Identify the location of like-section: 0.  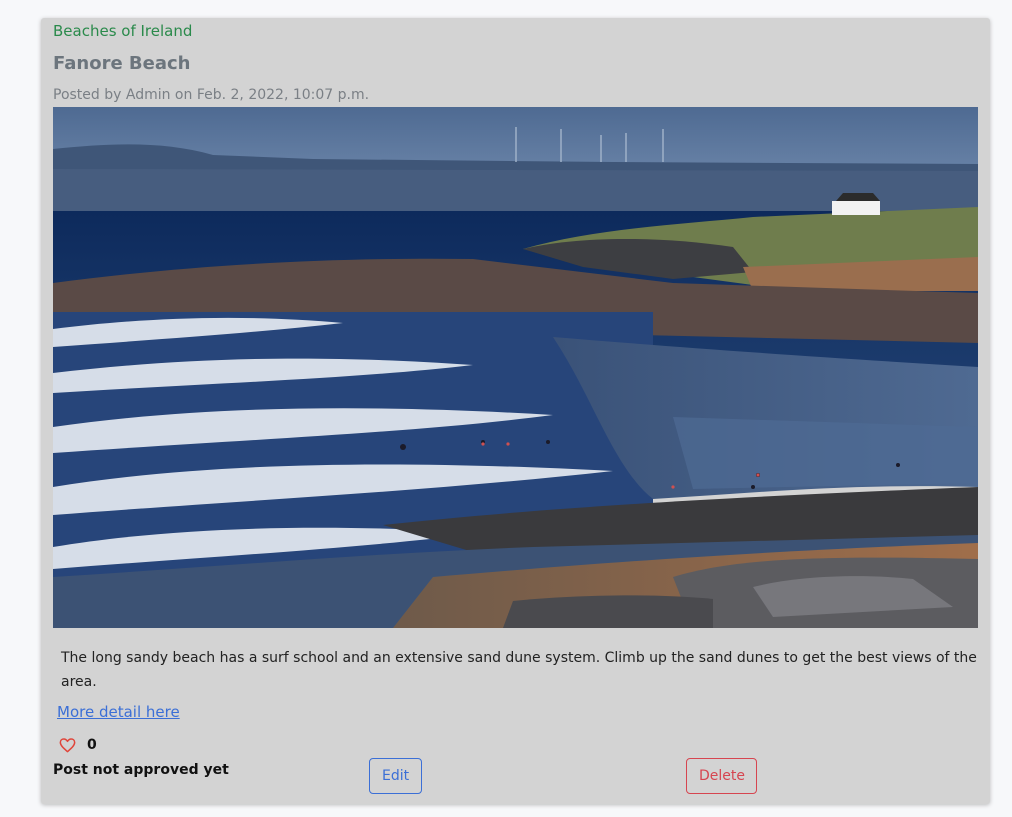
(78, 745).